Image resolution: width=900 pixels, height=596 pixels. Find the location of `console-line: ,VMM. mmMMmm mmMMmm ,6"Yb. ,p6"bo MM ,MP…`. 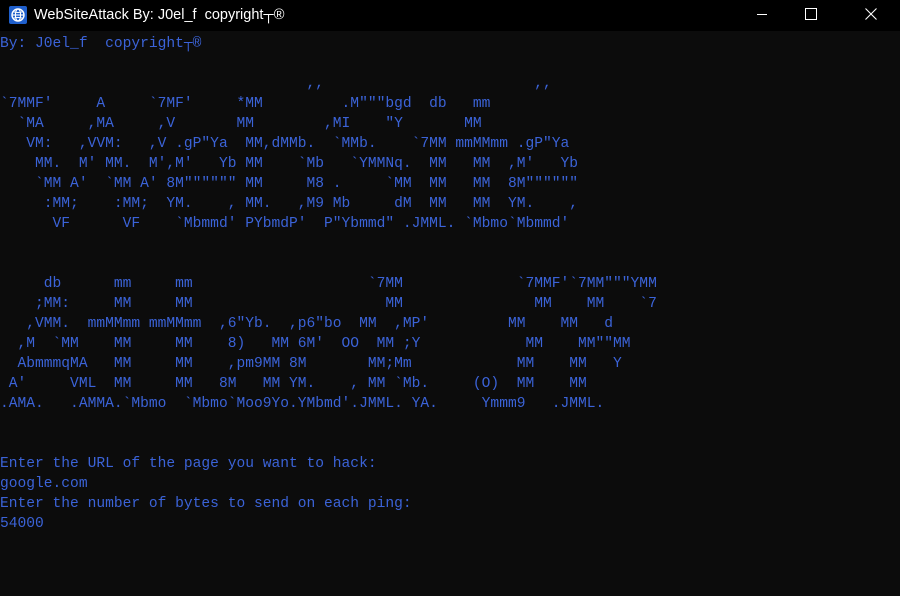

console-line: ,VMM. mmMMmm mmMMmm ,6"Yb. ,p6"bo MM ,MP… is located at coordinates (307, 324).